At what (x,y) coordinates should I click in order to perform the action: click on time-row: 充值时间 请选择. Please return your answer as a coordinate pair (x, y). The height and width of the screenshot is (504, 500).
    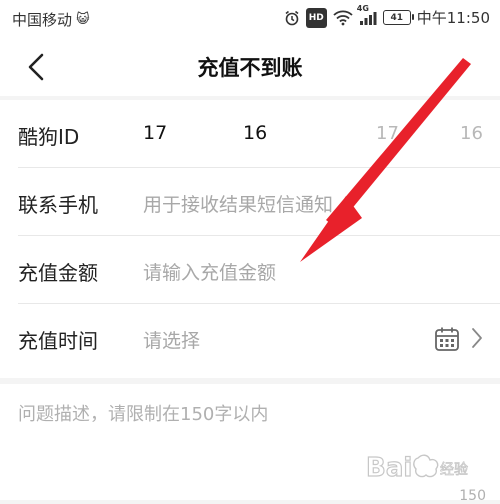
    Looking at the image, I should click on (250, 338).